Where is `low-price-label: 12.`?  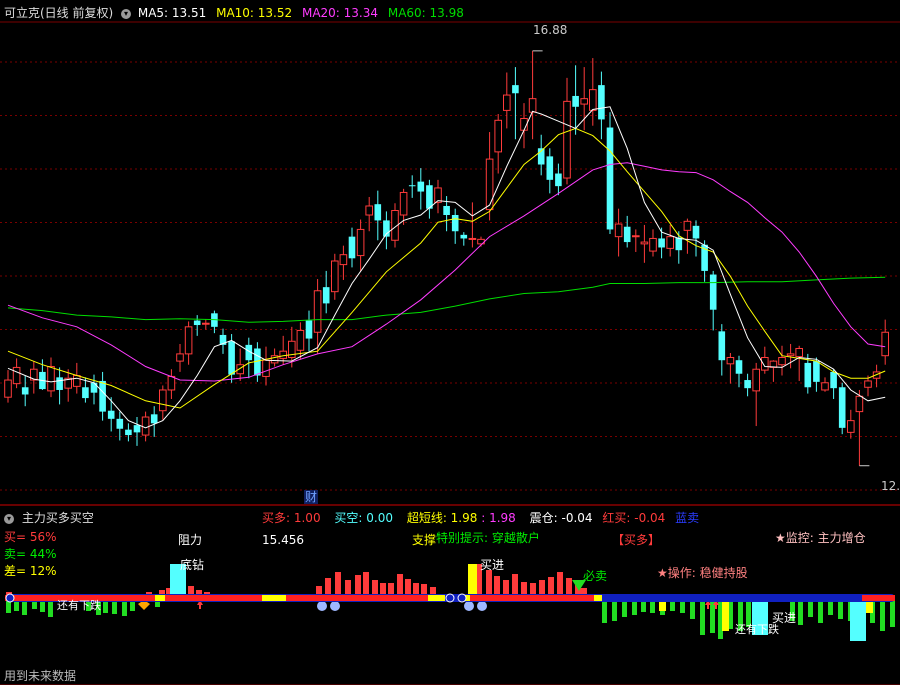 low-price-label: 12. is located at coordinates (890, 486).